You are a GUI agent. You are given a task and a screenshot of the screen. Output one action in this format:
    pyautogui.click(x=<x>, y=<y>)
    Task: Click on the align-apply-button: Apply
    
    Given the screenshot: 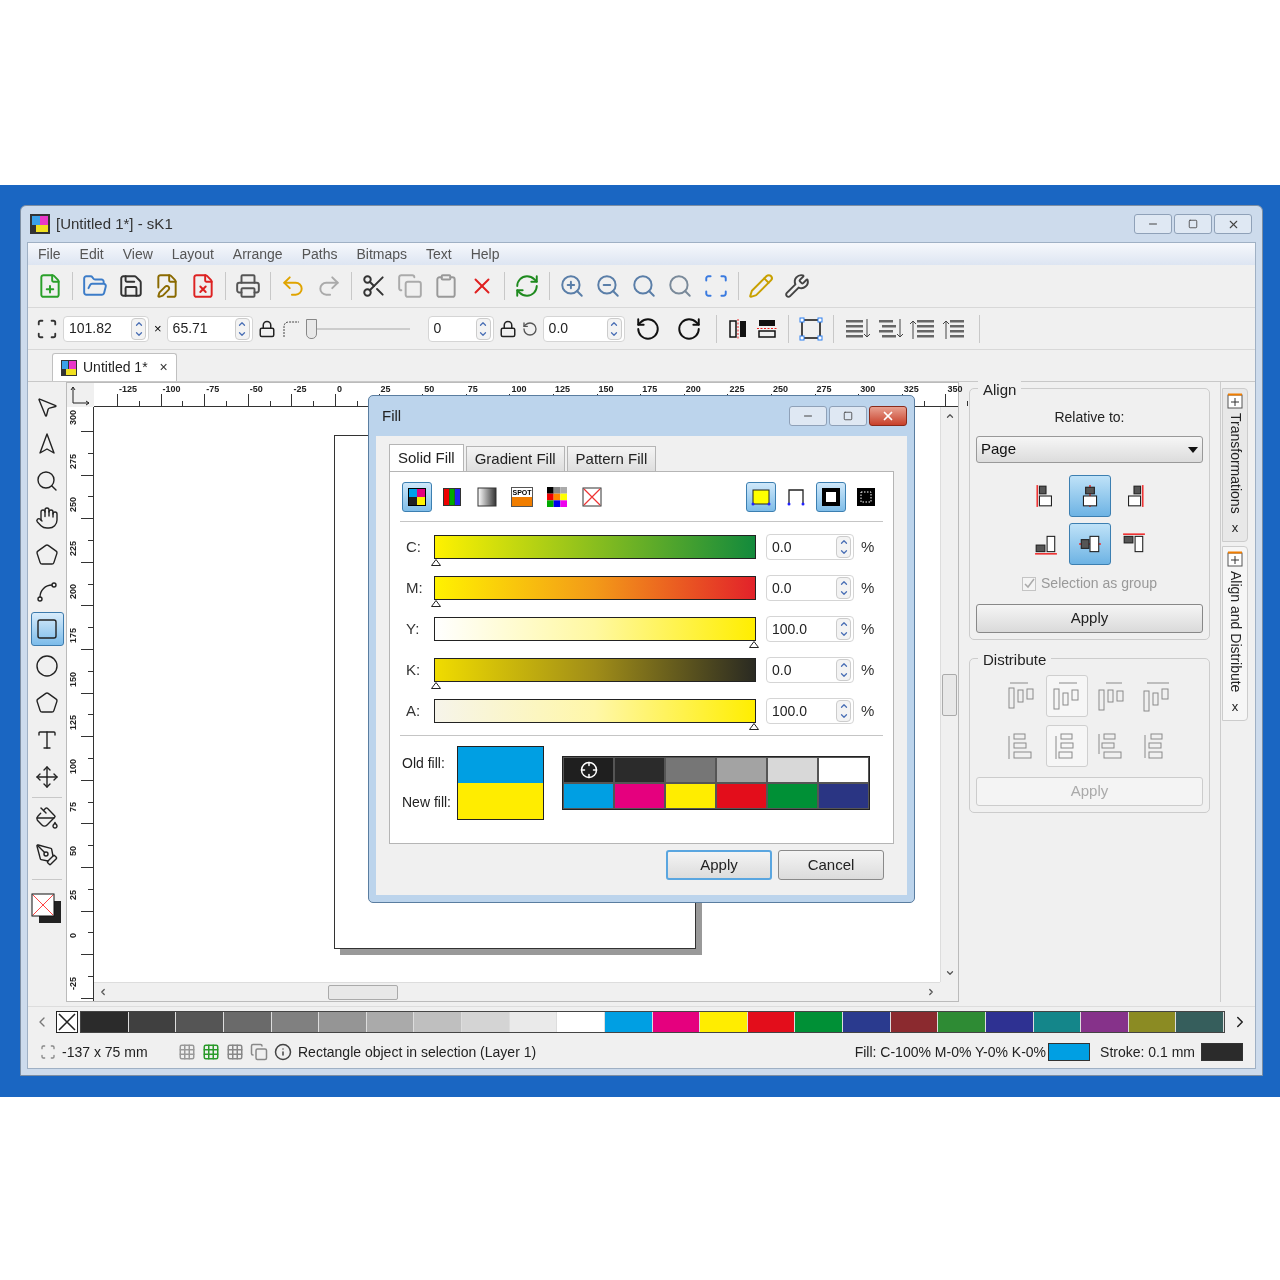 What is the action you would take?
    pyautogui.click(x=1089, y=618)
    